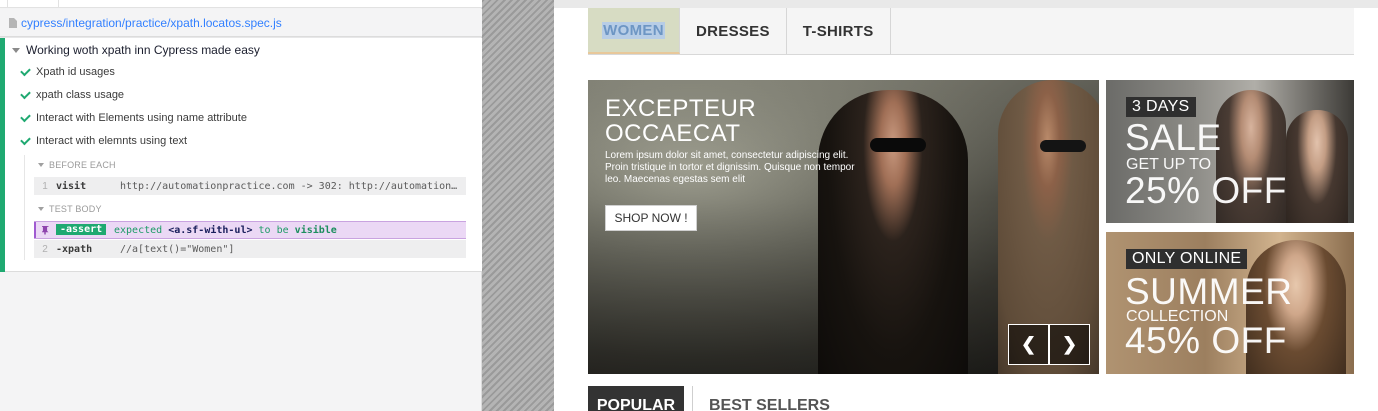  Describe the element at coordinates (45, 249) in the screenshot. I see `command-number: 2` at that location.